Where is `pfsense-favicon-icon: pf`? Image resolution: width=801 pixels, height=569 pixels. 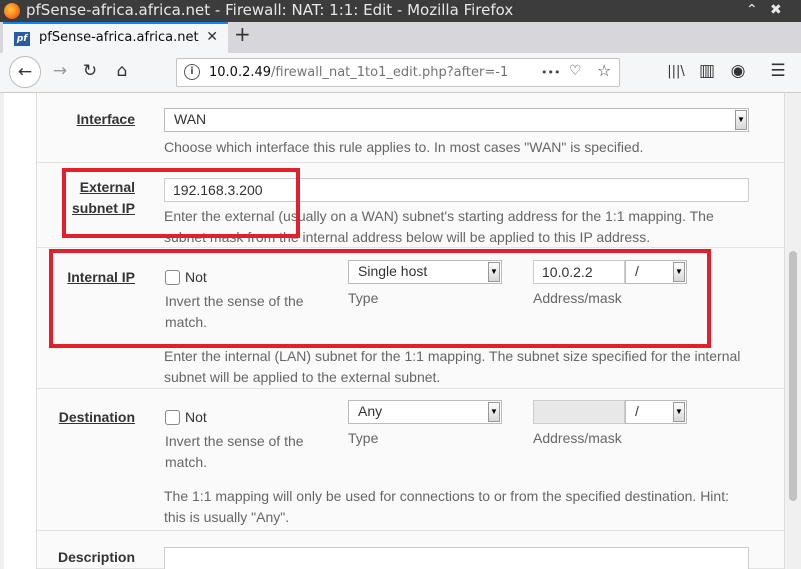
pfsense-favicon-icon: pf is located at coordinates (22, 39).